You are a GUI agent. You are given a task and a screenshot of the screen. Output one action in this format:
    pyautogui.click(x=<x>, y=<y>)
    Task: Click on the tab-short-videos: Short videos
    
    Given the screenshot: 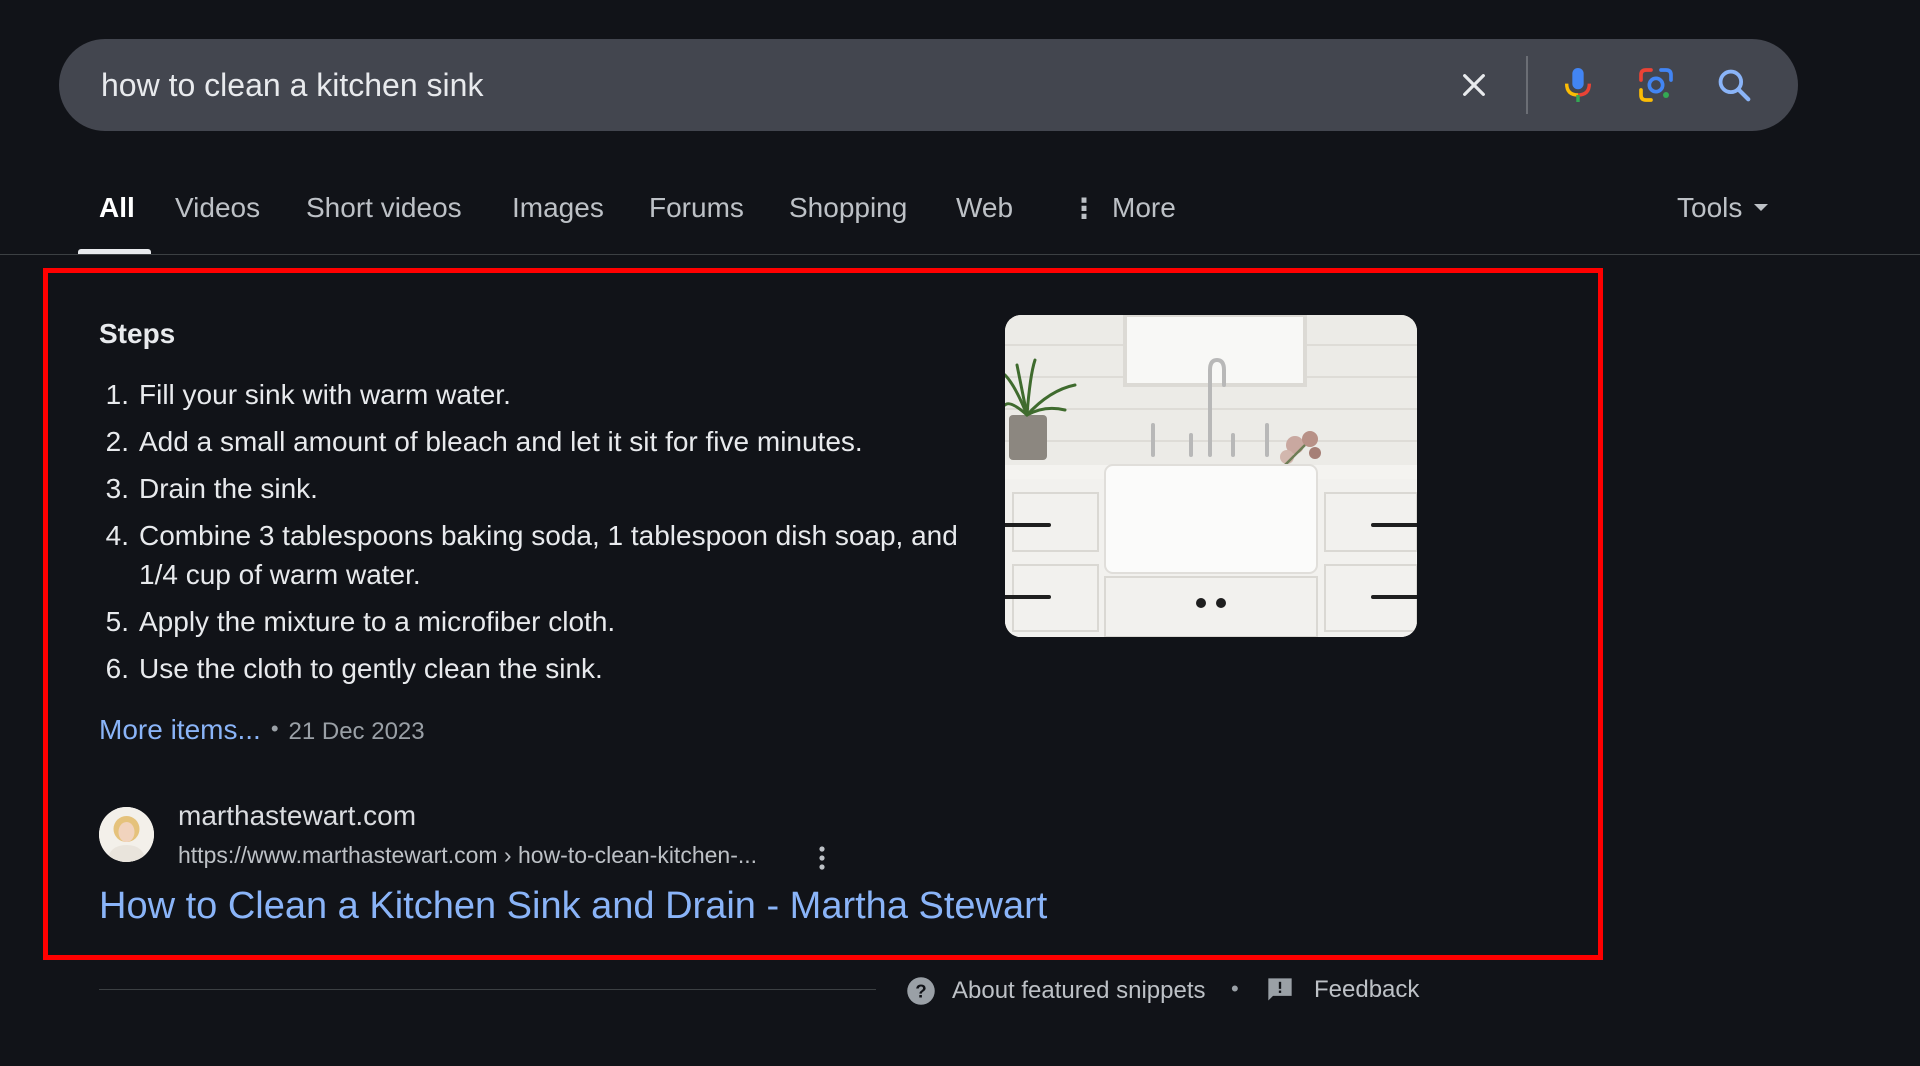 What is the action you would take?
    pyautogui.click(x=384, y=208)
    